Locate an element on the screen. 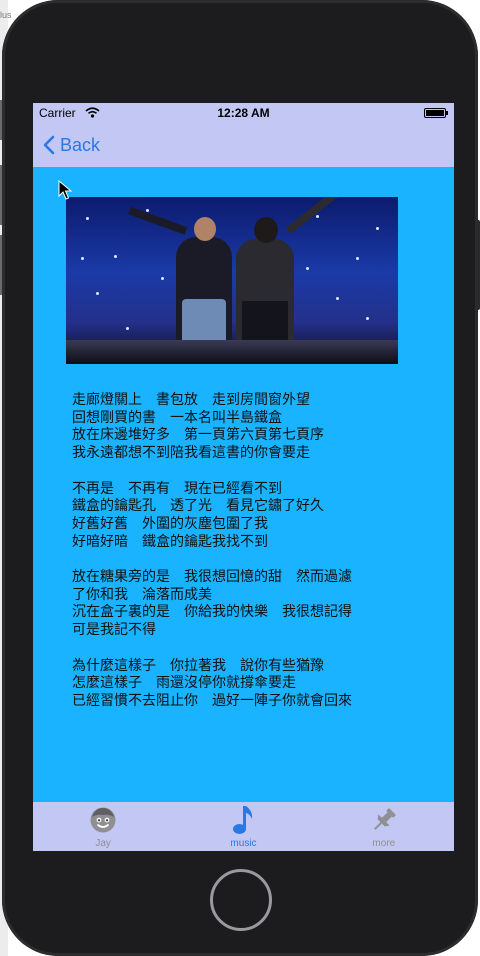  tab-label: more is located at coordinates (384, 843).